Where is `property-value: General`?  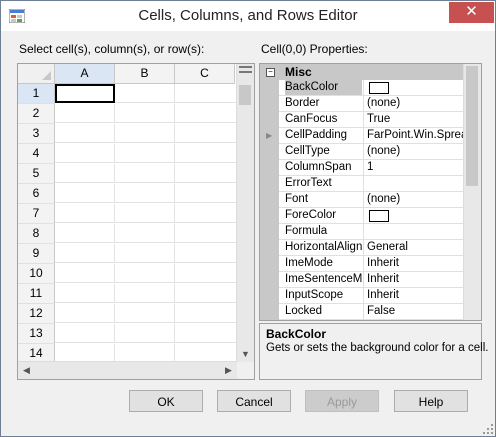
property-value: General is located at coordinates (415, 247).